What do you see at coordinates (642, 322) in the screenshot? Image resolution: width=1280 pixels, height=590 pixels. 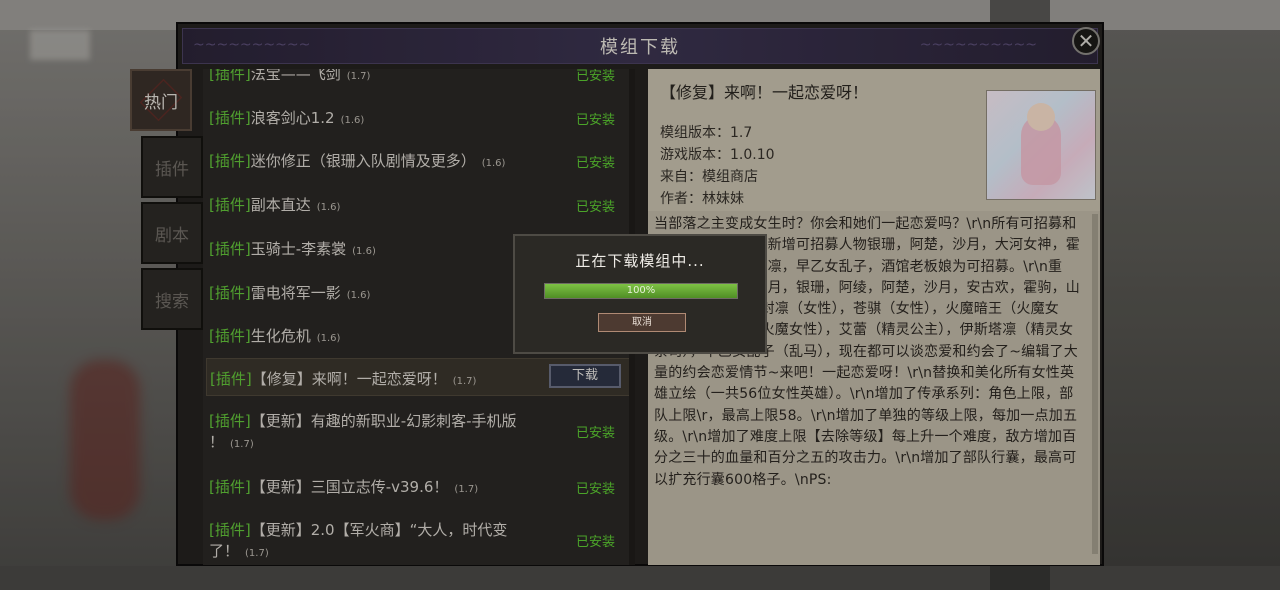 I see `cancel-button: 取消` at bounding box center [642, 322].